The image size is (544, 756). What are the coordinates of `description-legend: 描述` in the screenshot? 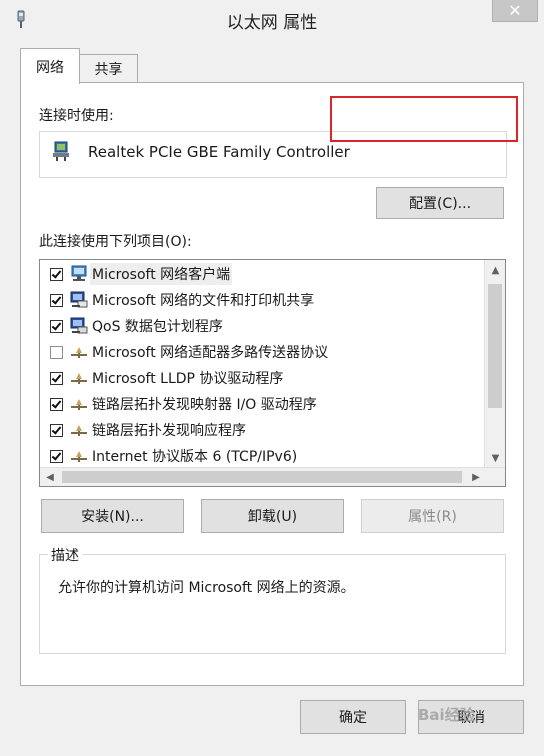 It's located at (65, 555).